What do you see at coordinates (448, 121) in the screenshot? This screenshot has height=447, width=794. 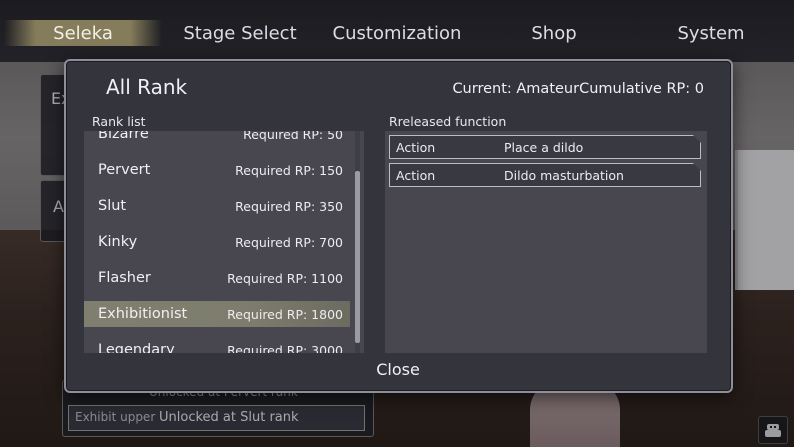 I see `released-function-label: Rreleased function` at bounding box center [448, 121].